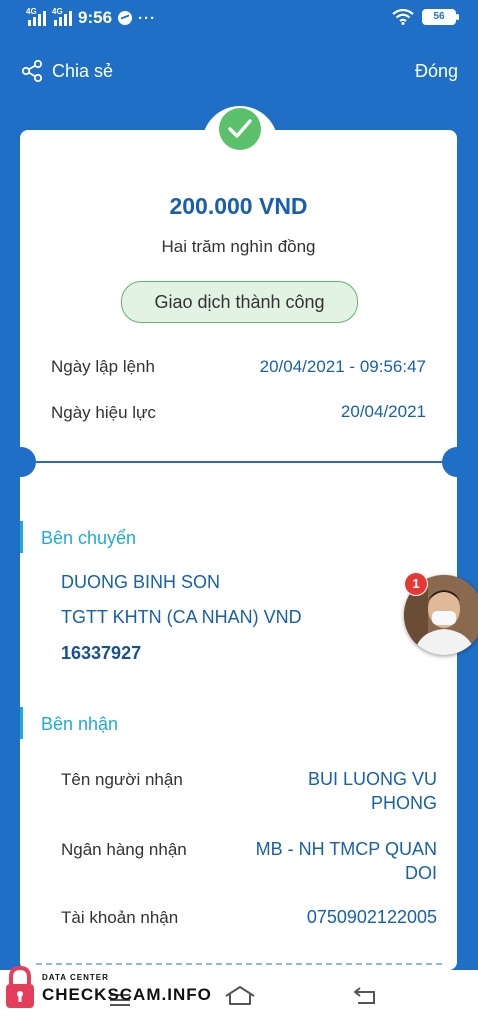  Describe the element at coordinates (80, 724) in the screenshot. I see `receiver-section-title: Bên nhận` at that location.